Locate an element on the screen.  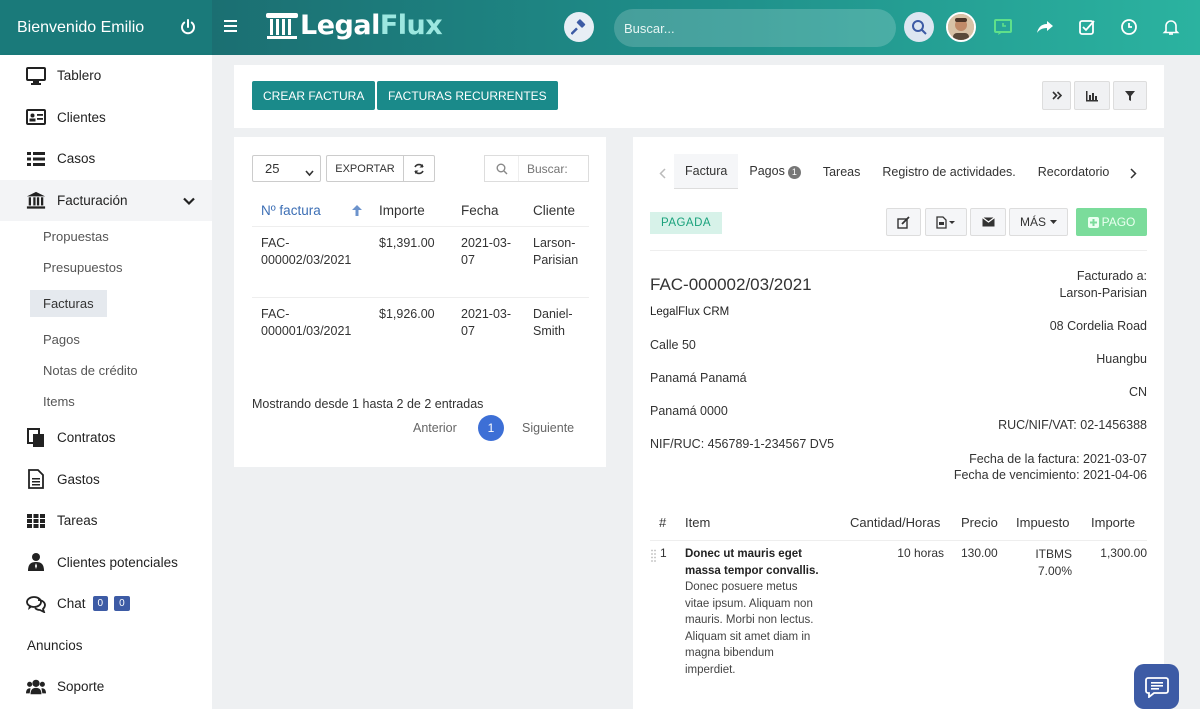
sidebar-item-label: Clientes potenciales is located at coordinates (117, 562).